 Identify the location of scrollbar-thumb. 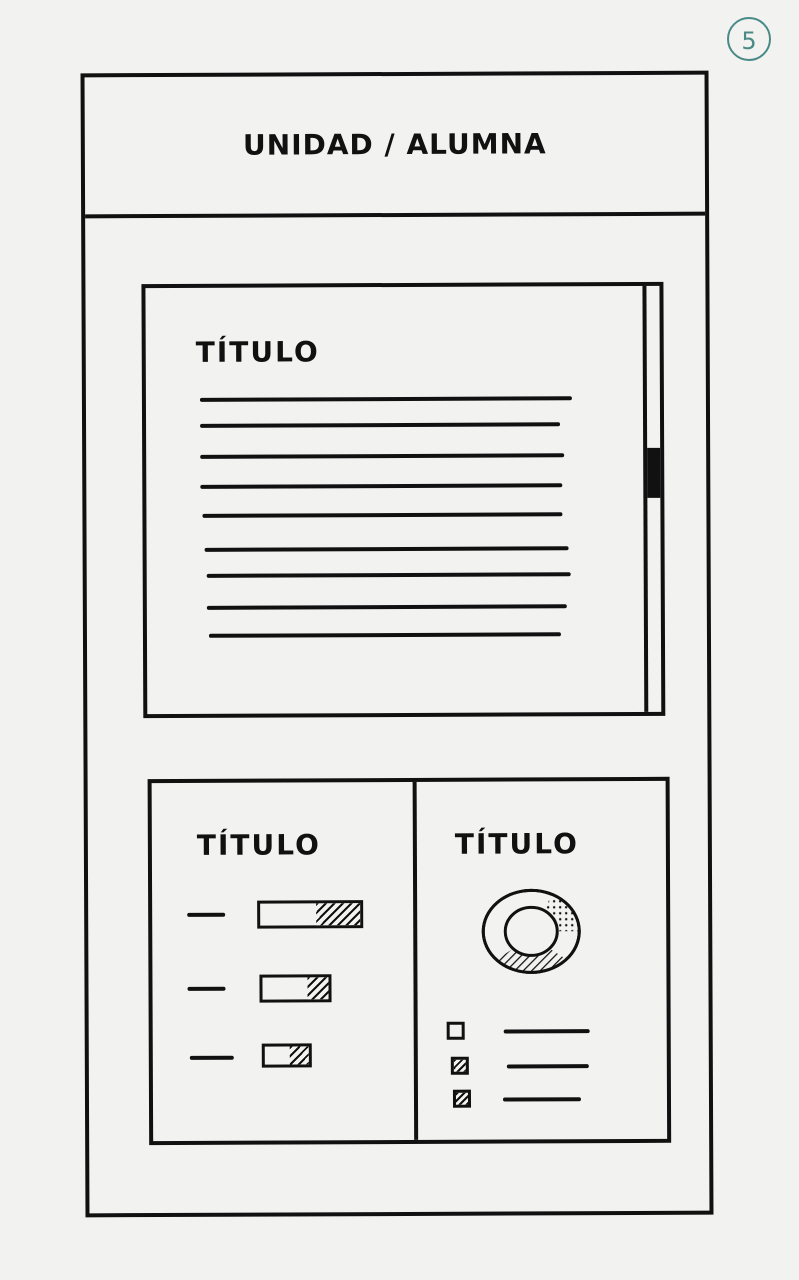
(654, 472).